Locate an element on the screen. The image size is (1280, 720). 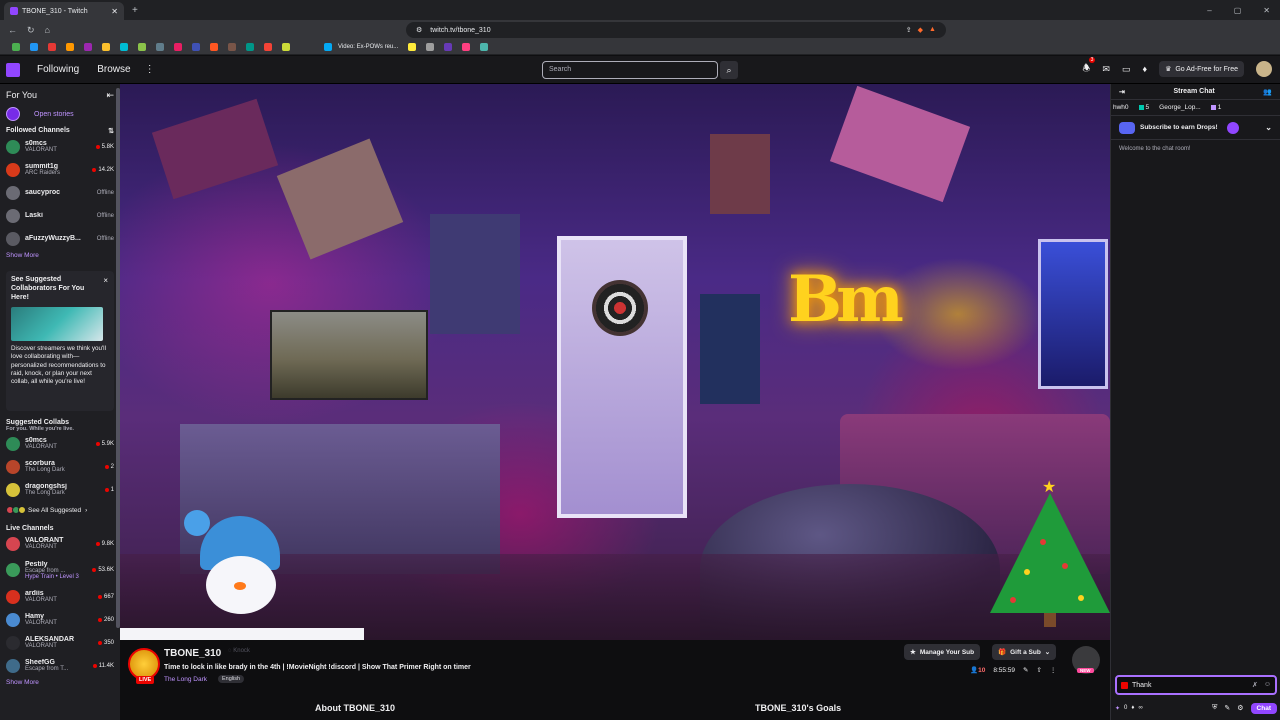
mute-mic-icon: ✗ is located at coordinates (1255, 685).